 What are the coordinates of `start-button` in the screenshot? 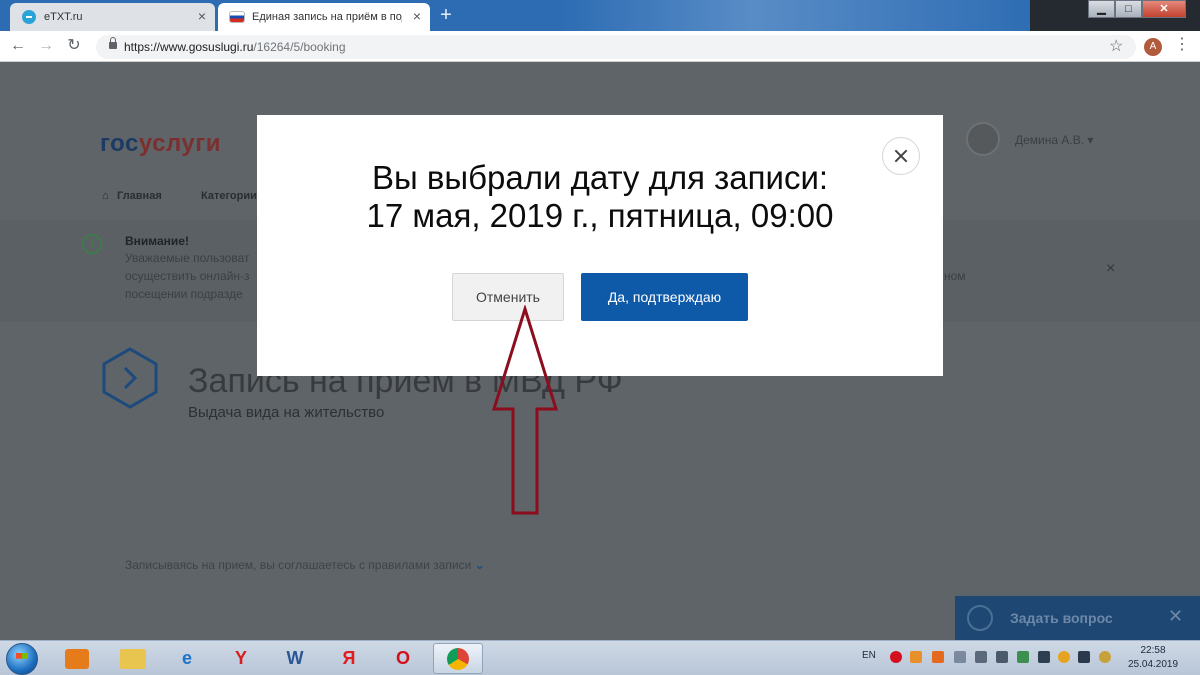 It's located at (22, 659).